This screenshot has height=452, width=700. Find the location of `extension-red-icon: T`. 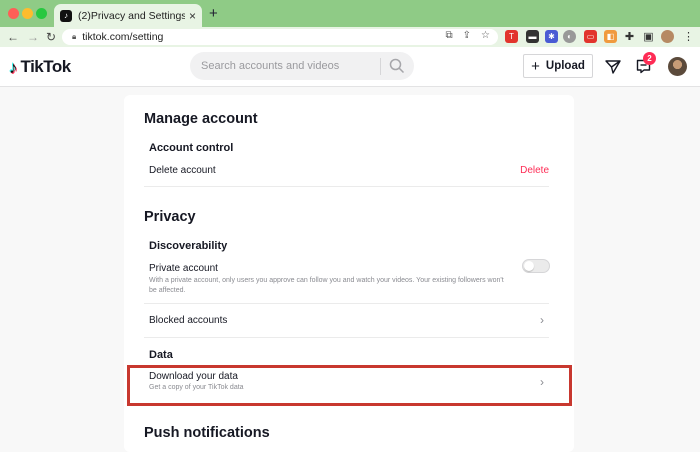

extension-red-icon: T is located at coordinates (511, 36).